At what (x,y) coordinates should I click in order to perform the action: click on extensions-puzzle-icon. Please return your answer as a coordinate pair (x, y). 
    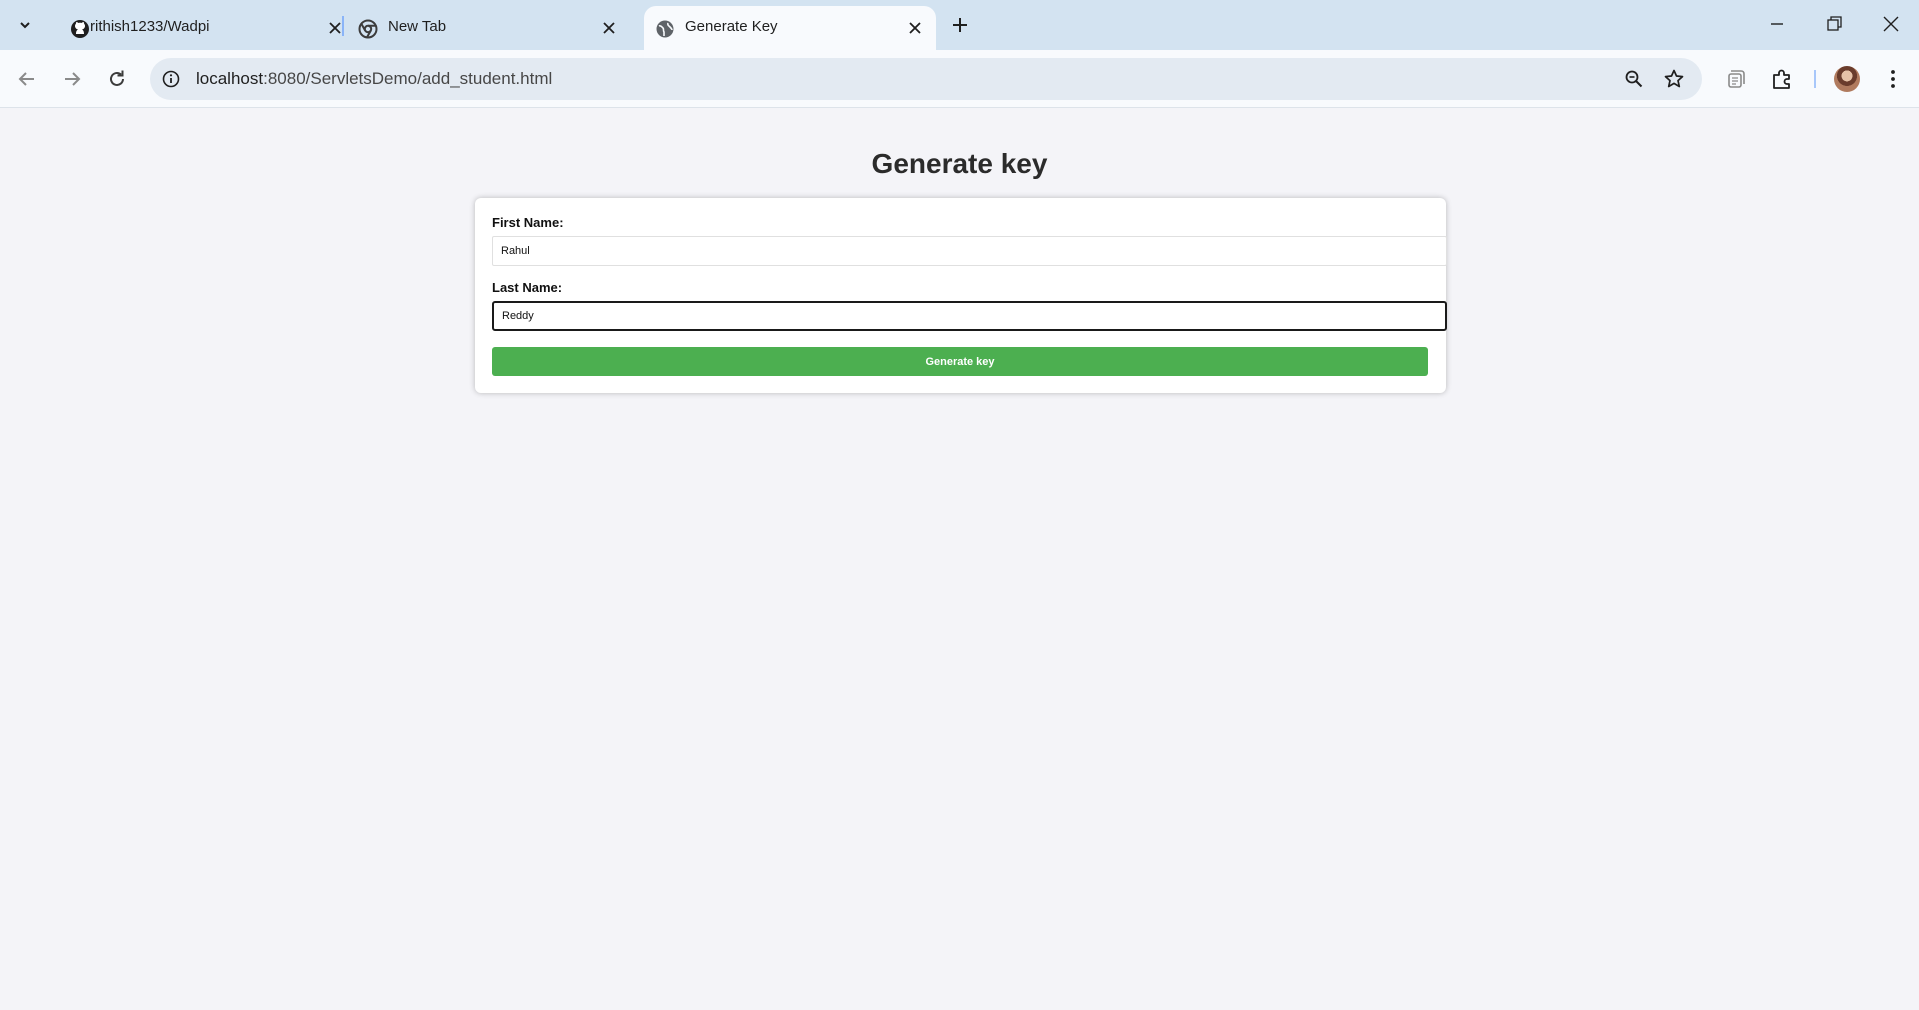
    Looking at the image, I should click on (1782, 79).